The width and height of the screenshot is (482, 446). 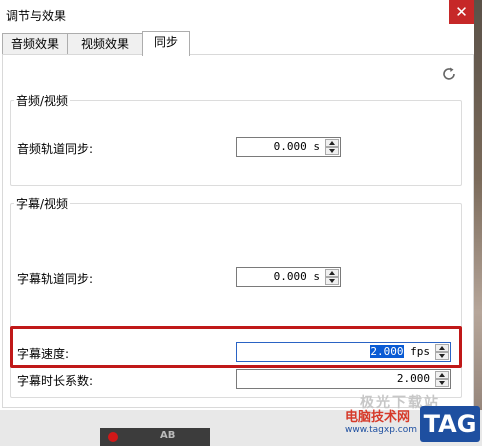 I want to click on audio-track-sync-label: 音频轨道同步:, so click(x=55, y=149).